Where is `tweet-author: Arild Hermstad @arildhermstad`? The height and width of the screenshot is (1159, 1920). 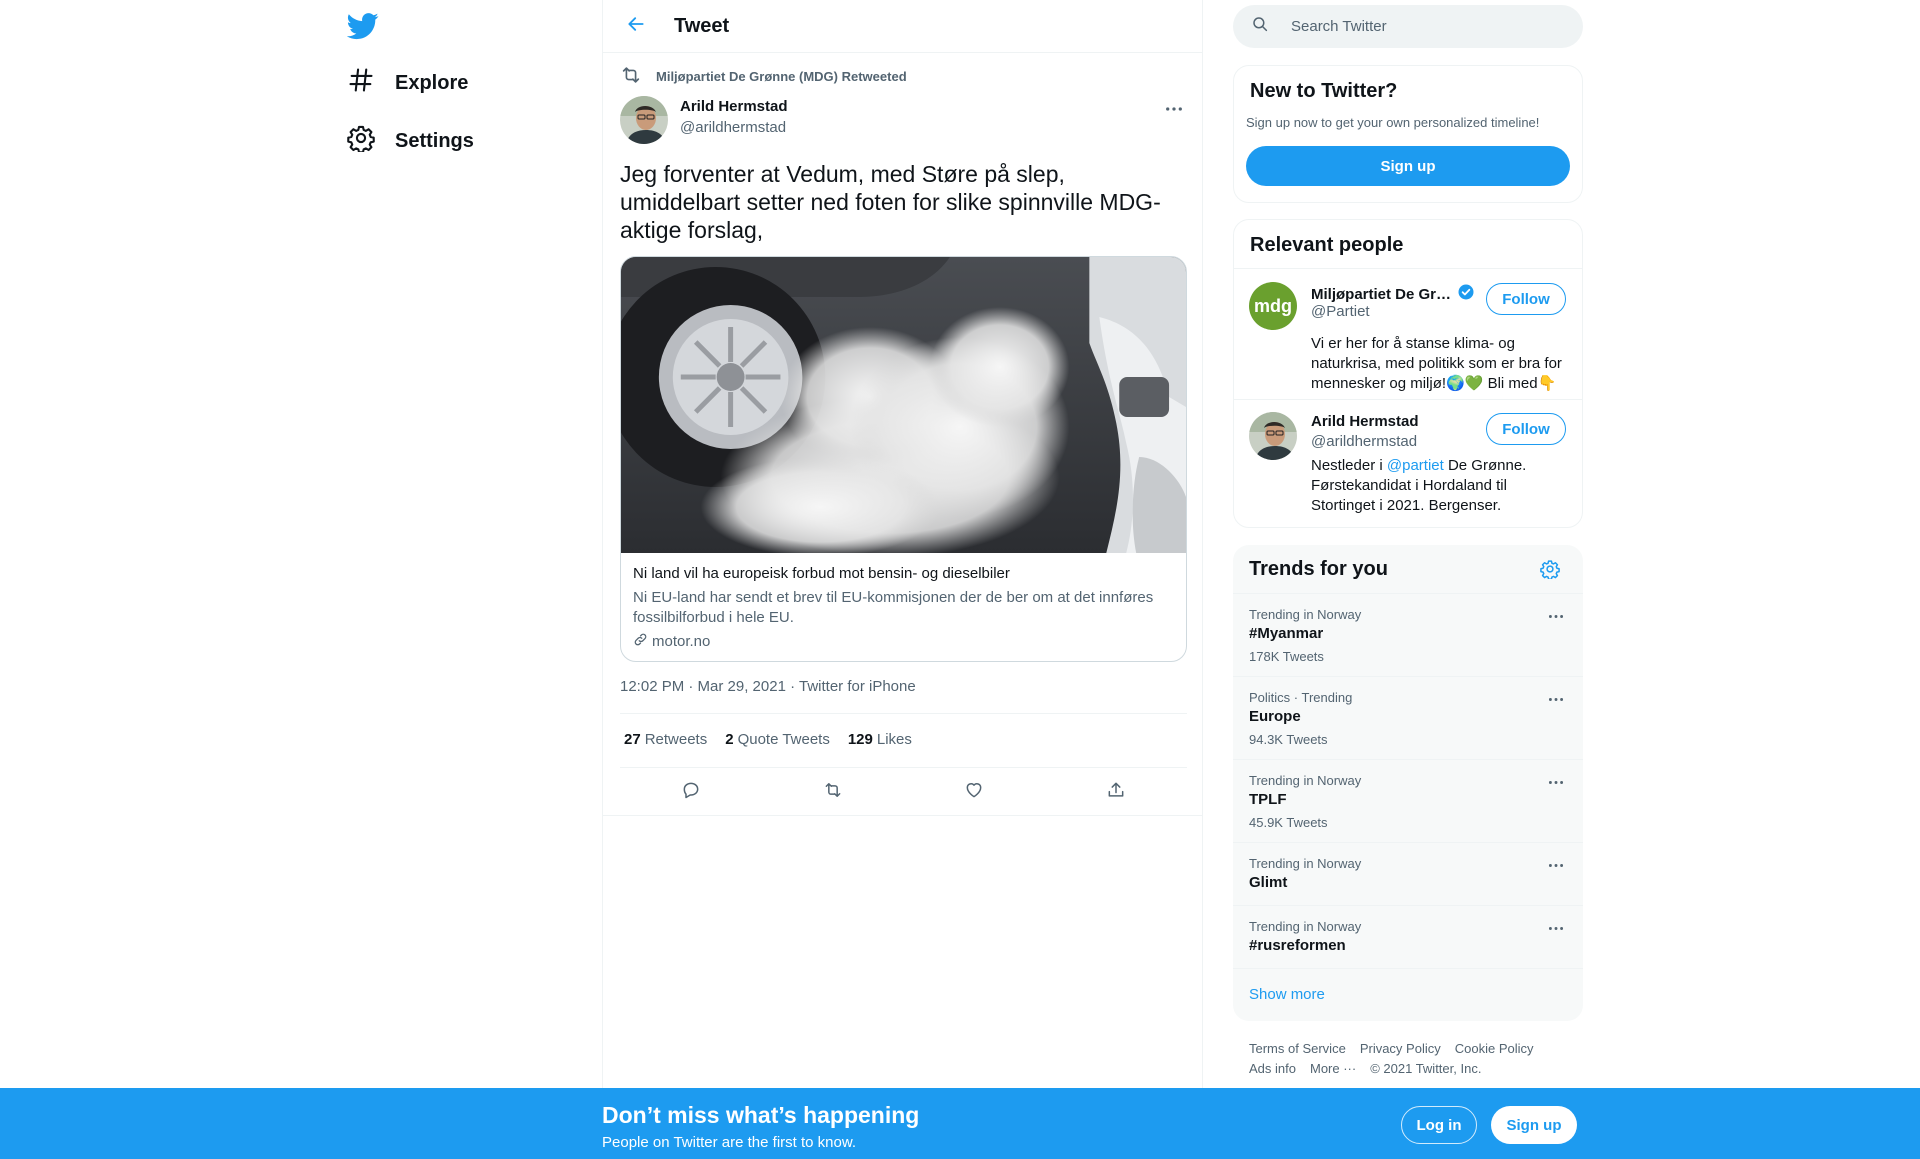
tweet-author: Arild Hermstad @arildhermstad is located at coordinates (704, 120).